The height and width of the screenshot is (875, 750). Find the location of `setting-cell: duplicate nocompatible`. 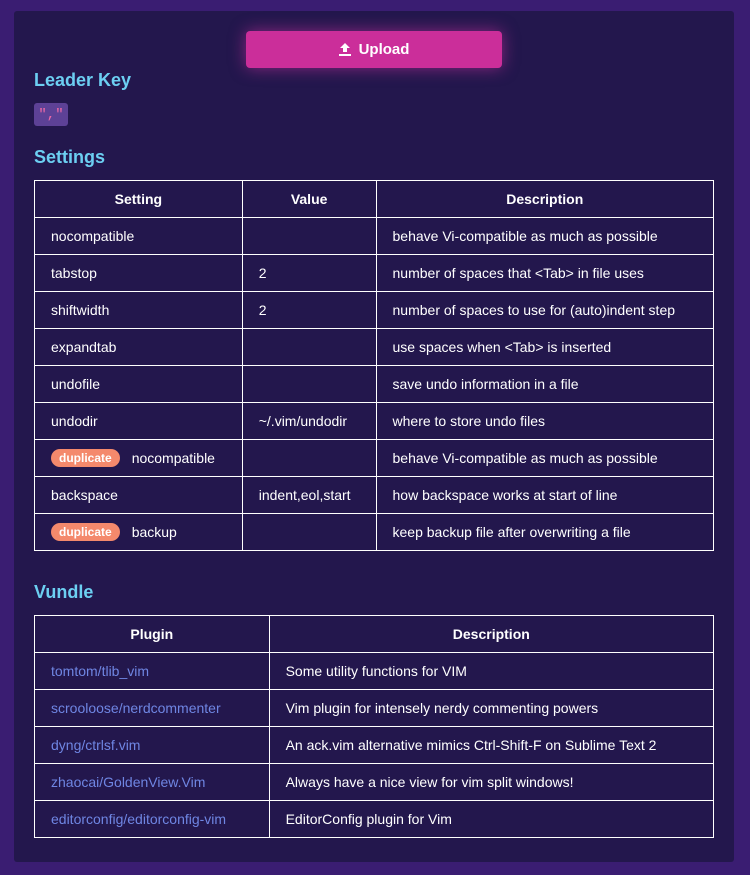

setting-cell: duplicate nocompatible is located at coordinates (138, 458).